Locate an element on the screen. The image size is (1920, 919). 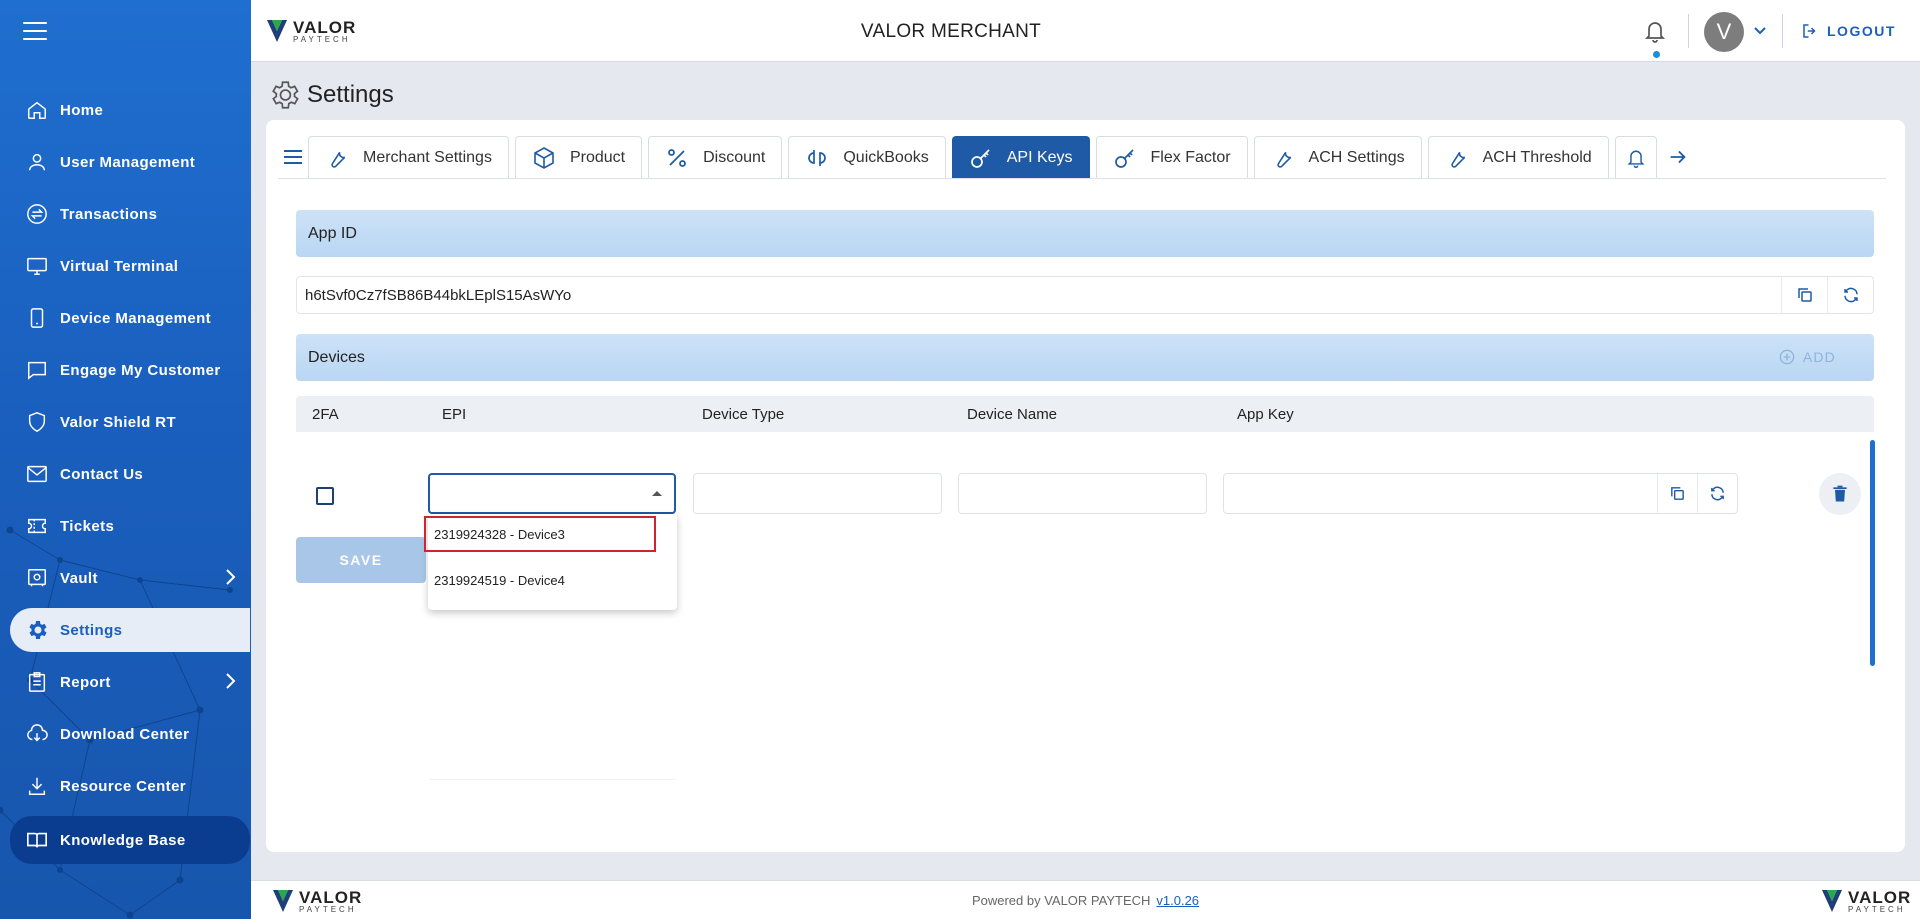
devices-table-header: 2FA EPI Device Type Device Name App Key is located at coordinates (1085, 414).